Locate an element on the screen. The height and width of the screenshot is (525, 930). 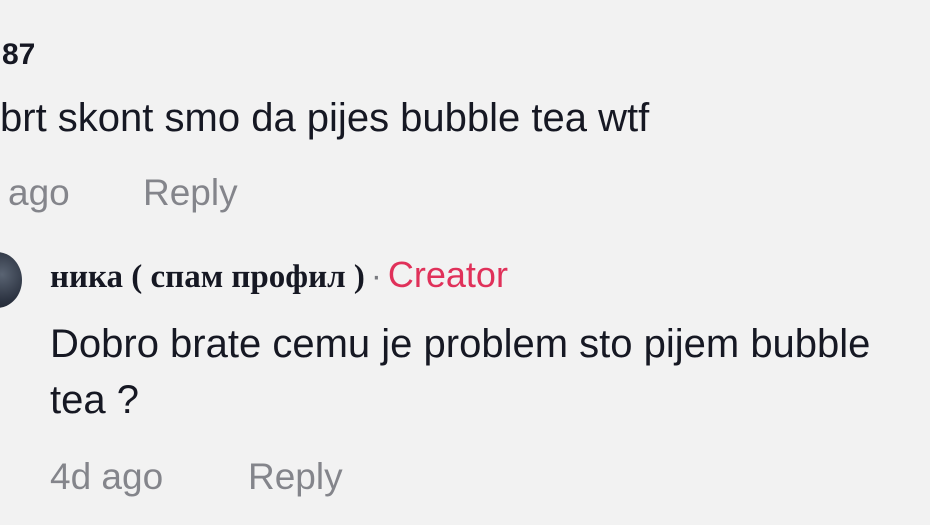
avatar is located at coordinates (11, 280).